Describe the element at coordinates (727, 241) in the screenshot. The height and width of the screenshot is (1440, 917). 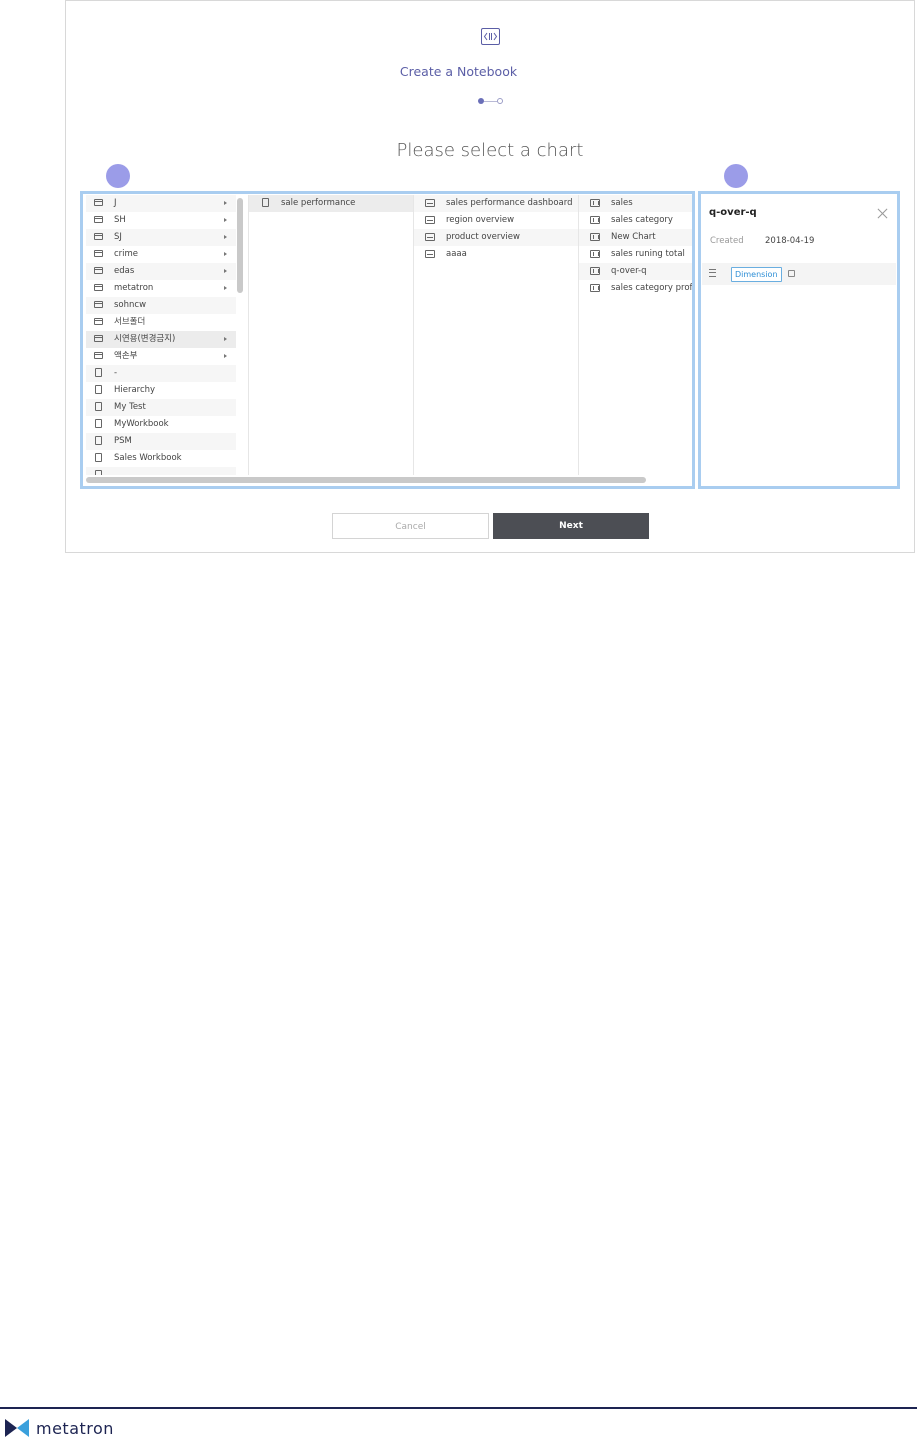
I see `created-label: Created` at that location.